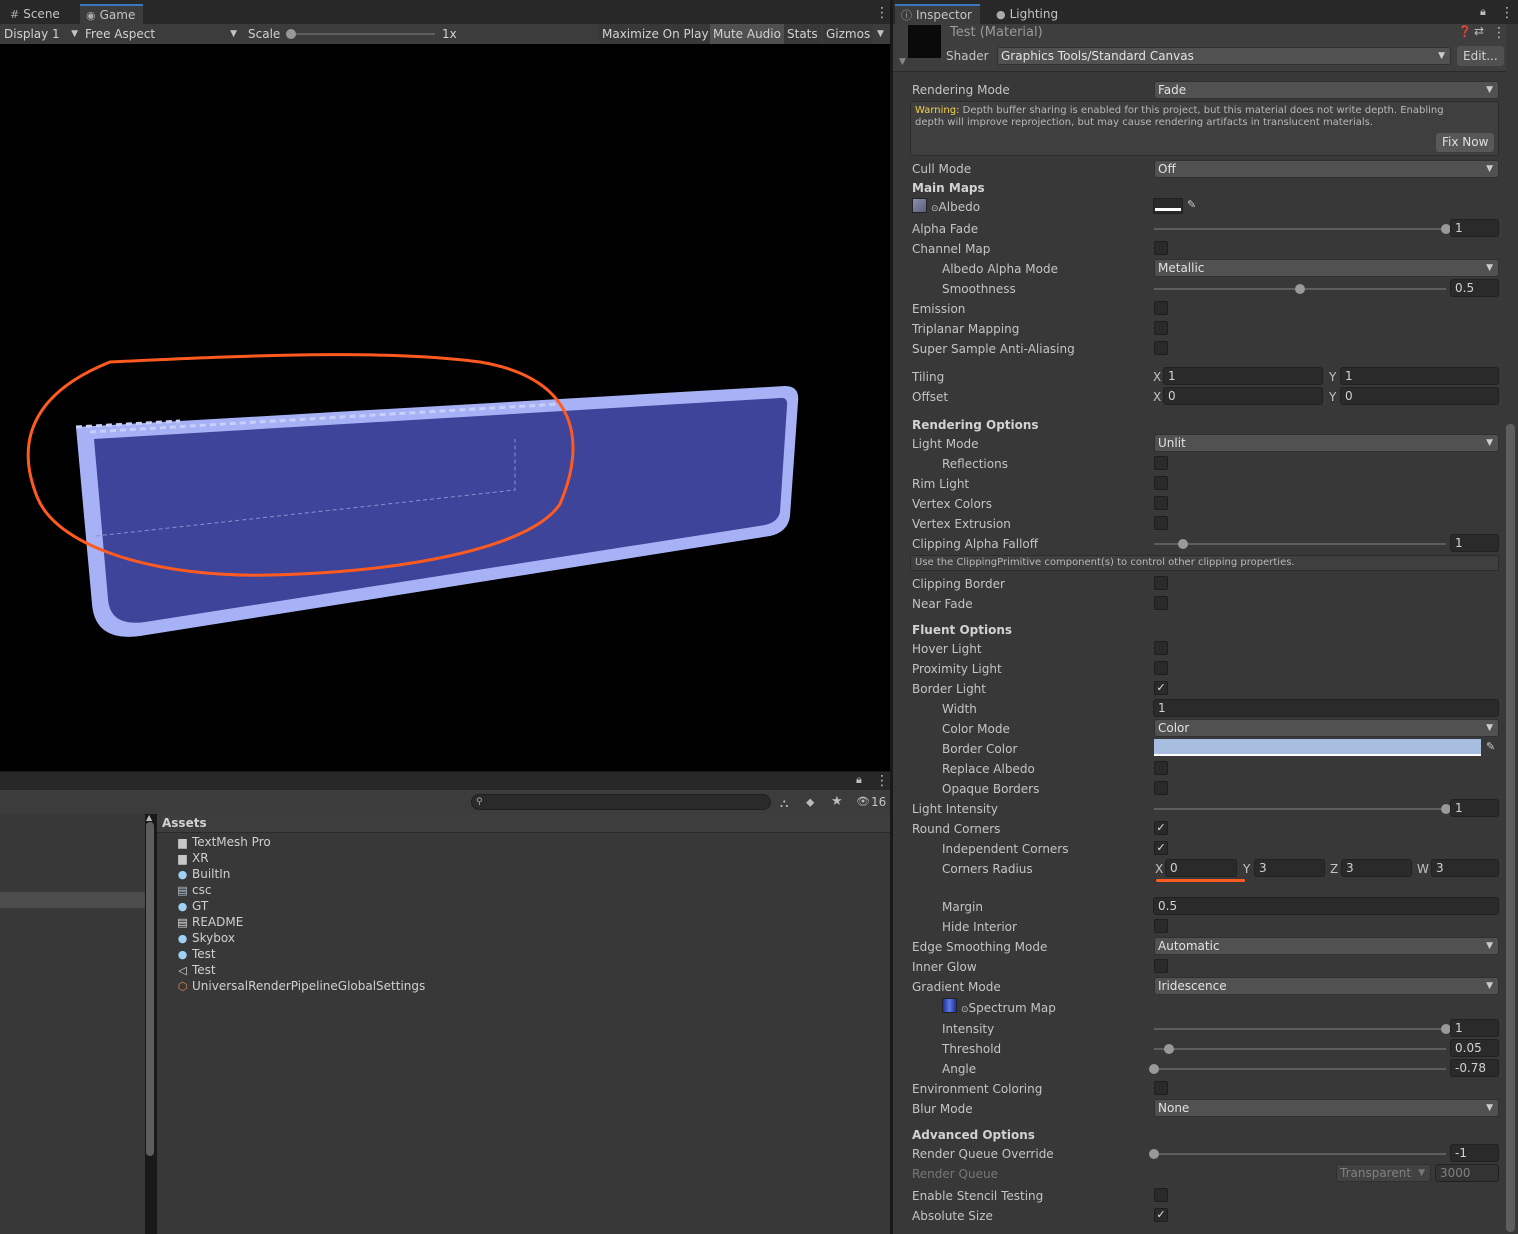 This screenshot has width=1518, height=1234. What do you see at coordinates (1161, 788) in the screenshot?
I see `opaque-borders-checkbox` at bounding box center [1161, 788].